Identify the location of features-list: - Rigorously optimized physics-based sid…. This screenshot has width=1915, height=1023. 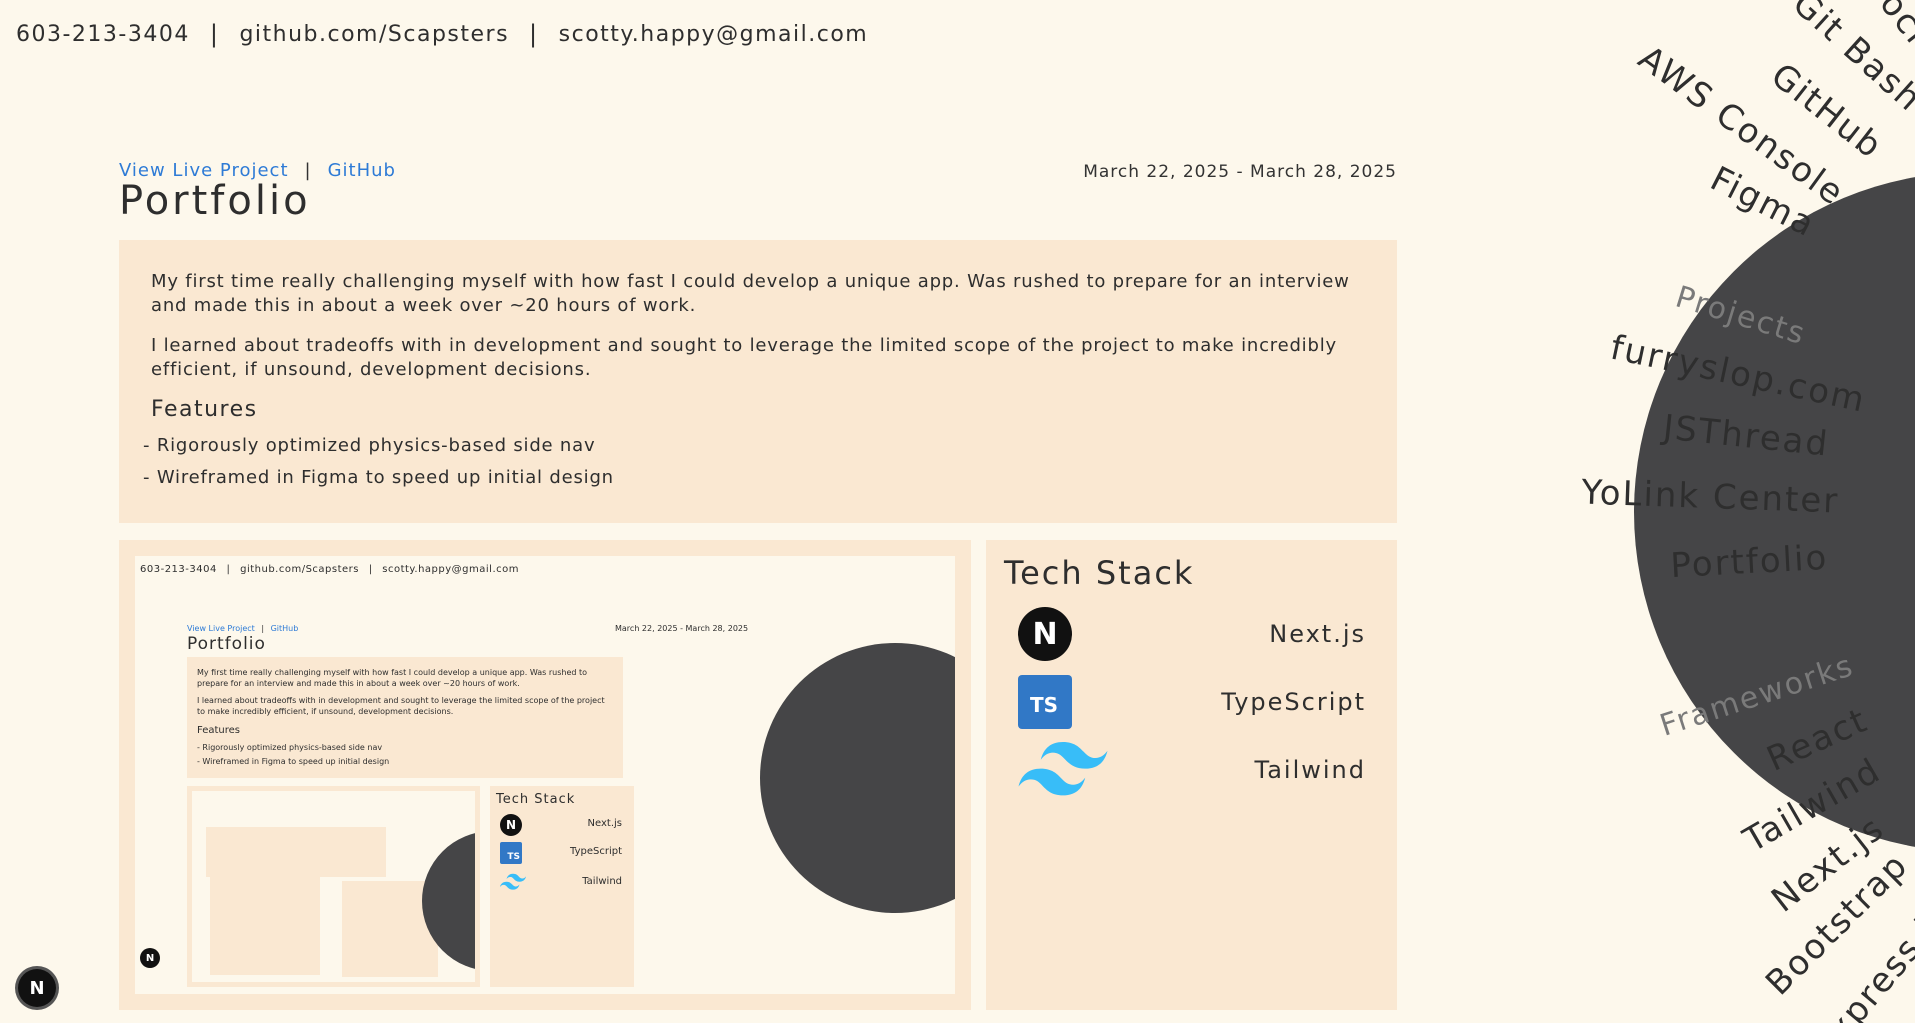
(754, 462).